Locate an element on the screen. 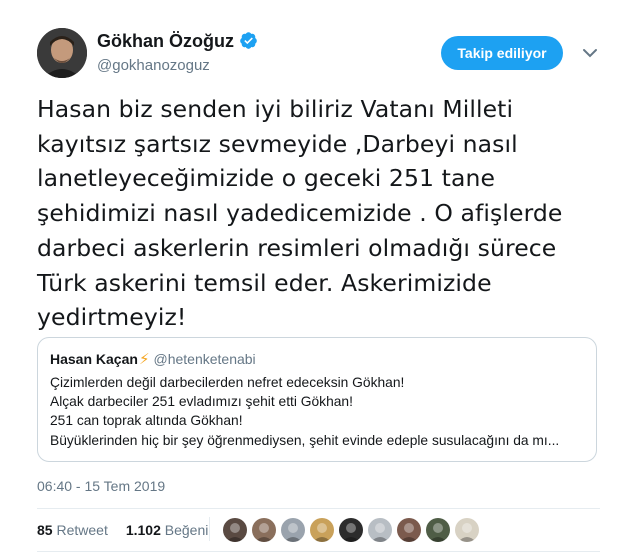 This screenshot has width=638, height=553. verified-badge-icon is located at coordinates (248, 40).